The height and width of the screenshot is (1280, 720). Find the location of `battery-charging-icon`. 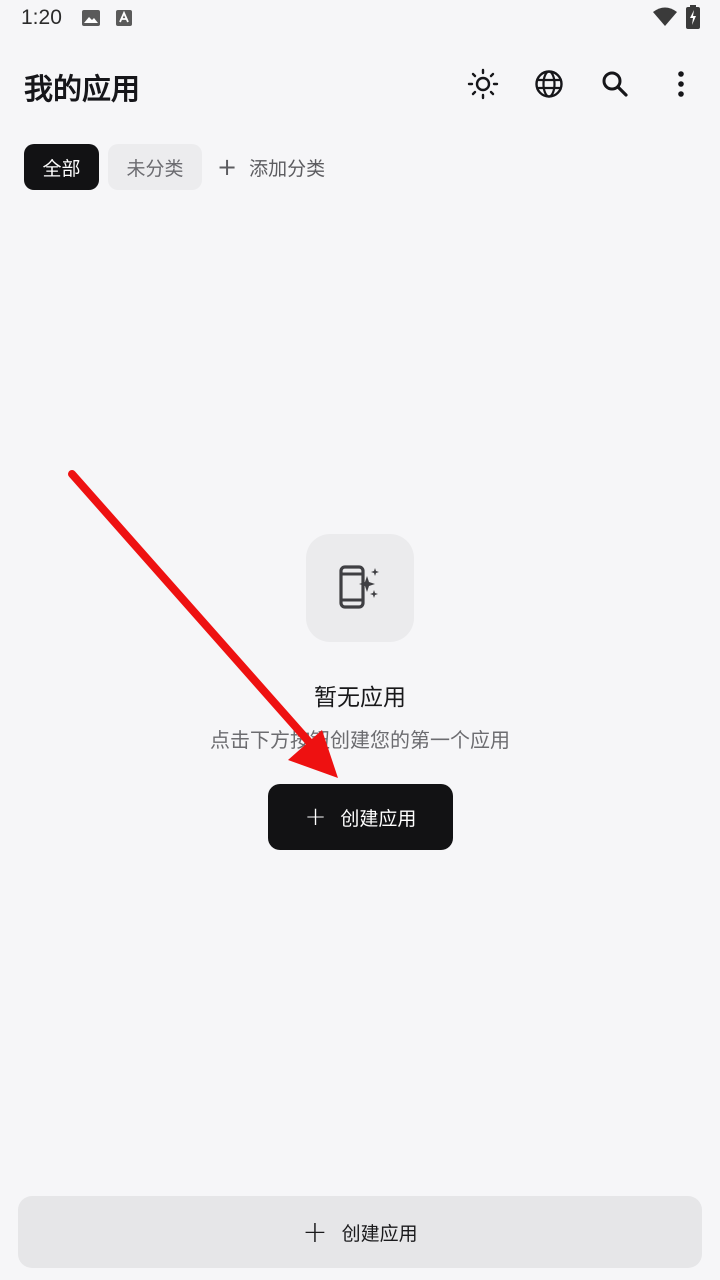

battery-charging-icon is located at coordinates (693, 19).